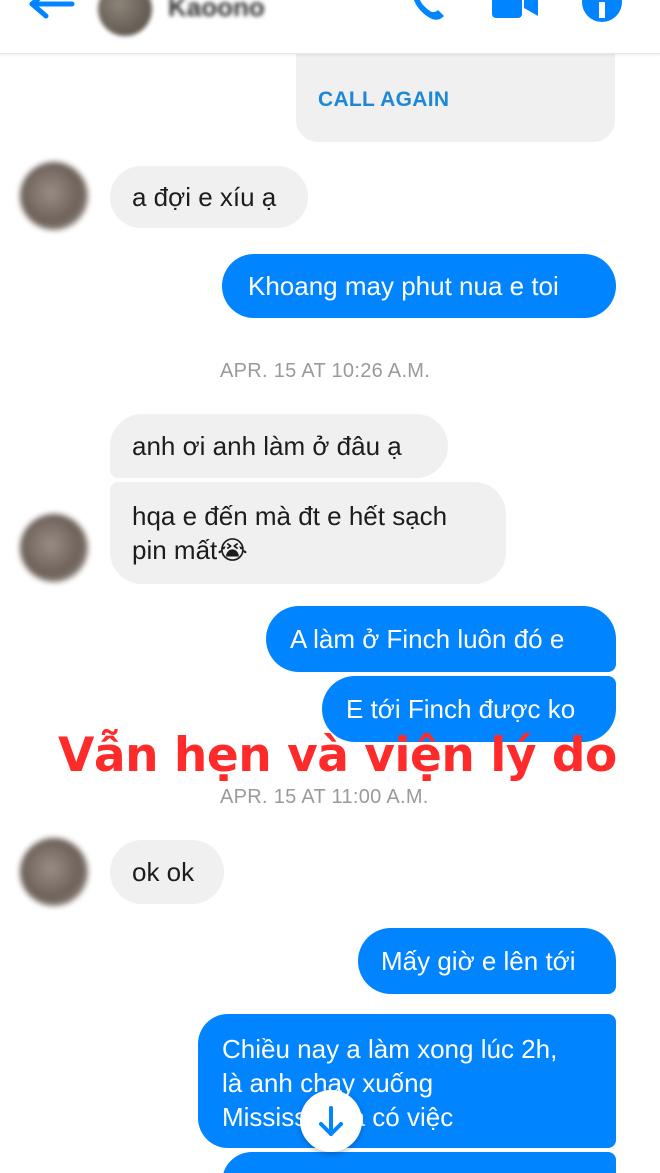 This screenshot has height=1173, width=660. Describe the element at coordinates (427, 639) in the screenshot. I see `message-text: A làm ở Finch luôn đó e` at that location.